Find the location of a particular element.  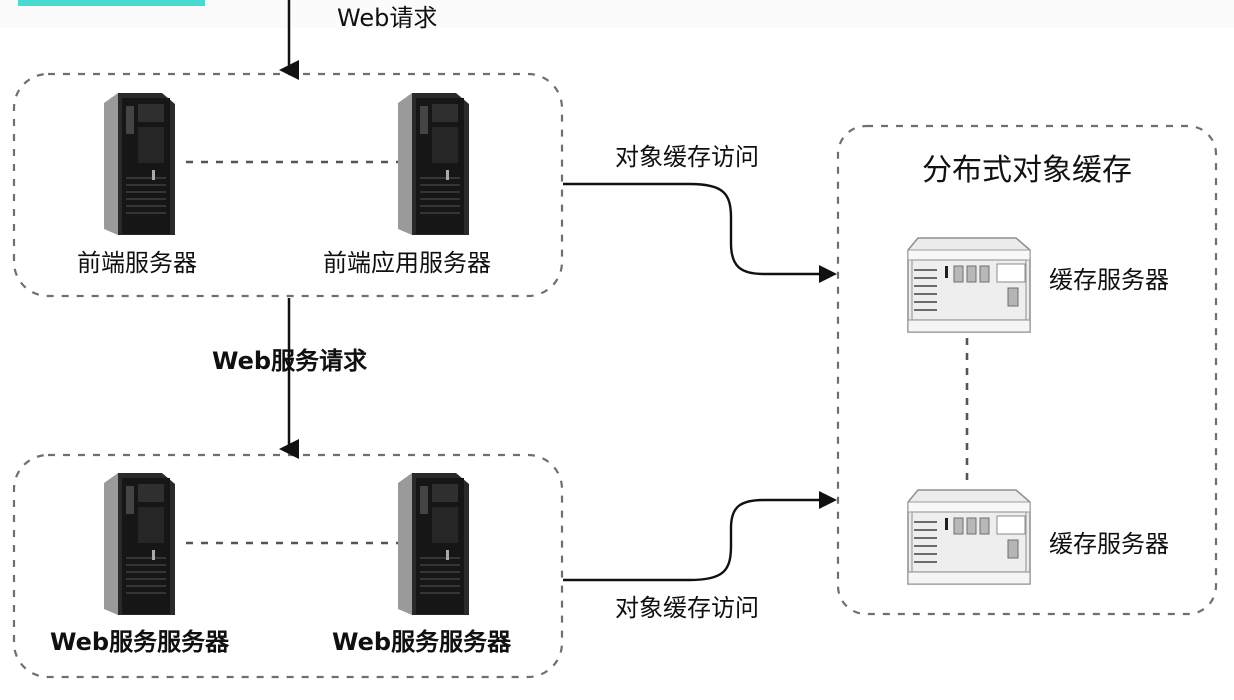

web-service-server-1: Web服务服务器 is located at coordinates (139, 562).